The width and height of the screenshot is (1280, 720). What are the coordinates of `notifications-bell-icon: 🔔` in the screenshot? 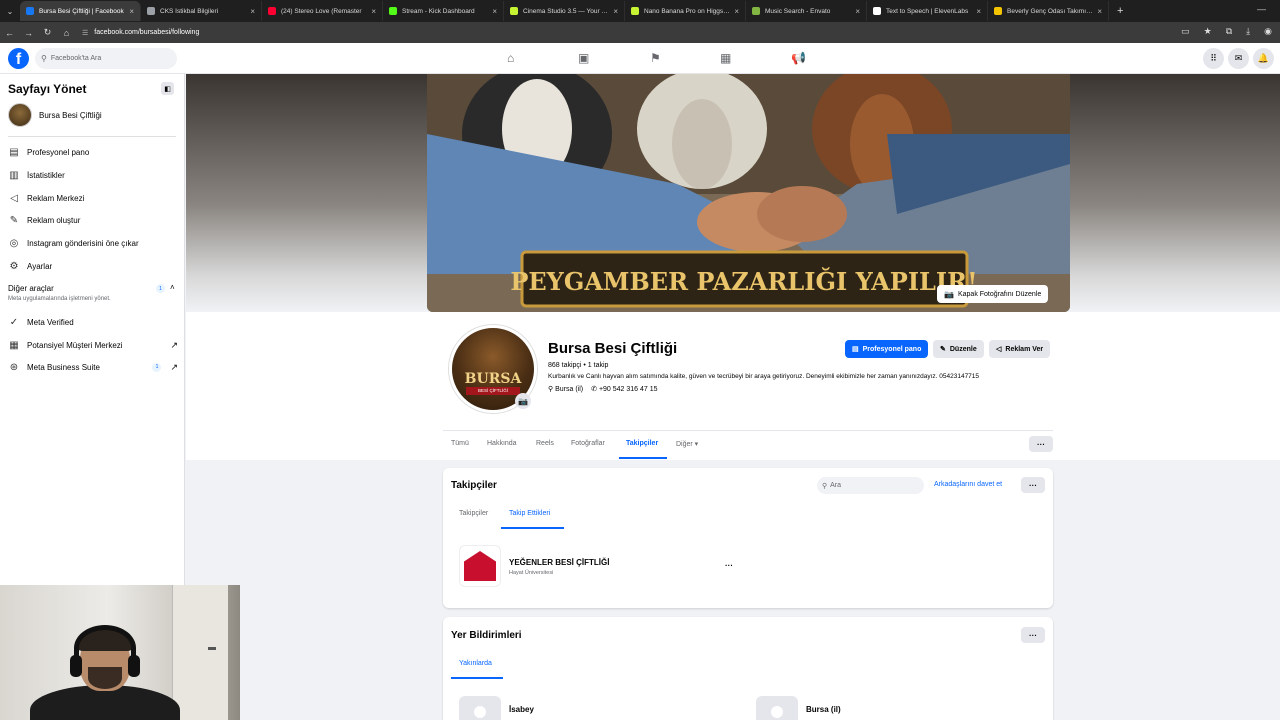 It's located at (1263, 58).